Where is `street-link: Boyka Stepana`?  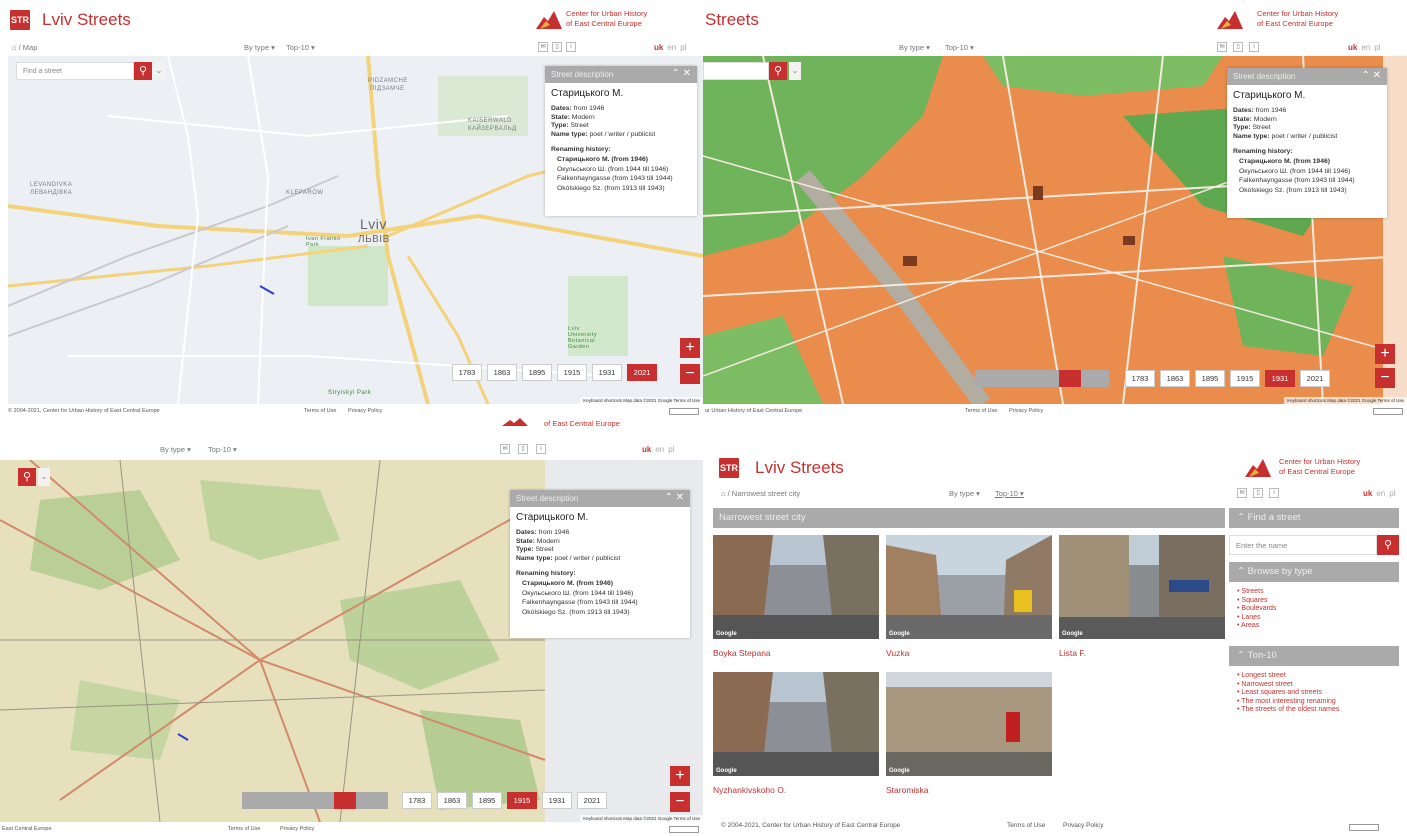 street-link: Boyka Stepana is located at coordinates (742, 653).